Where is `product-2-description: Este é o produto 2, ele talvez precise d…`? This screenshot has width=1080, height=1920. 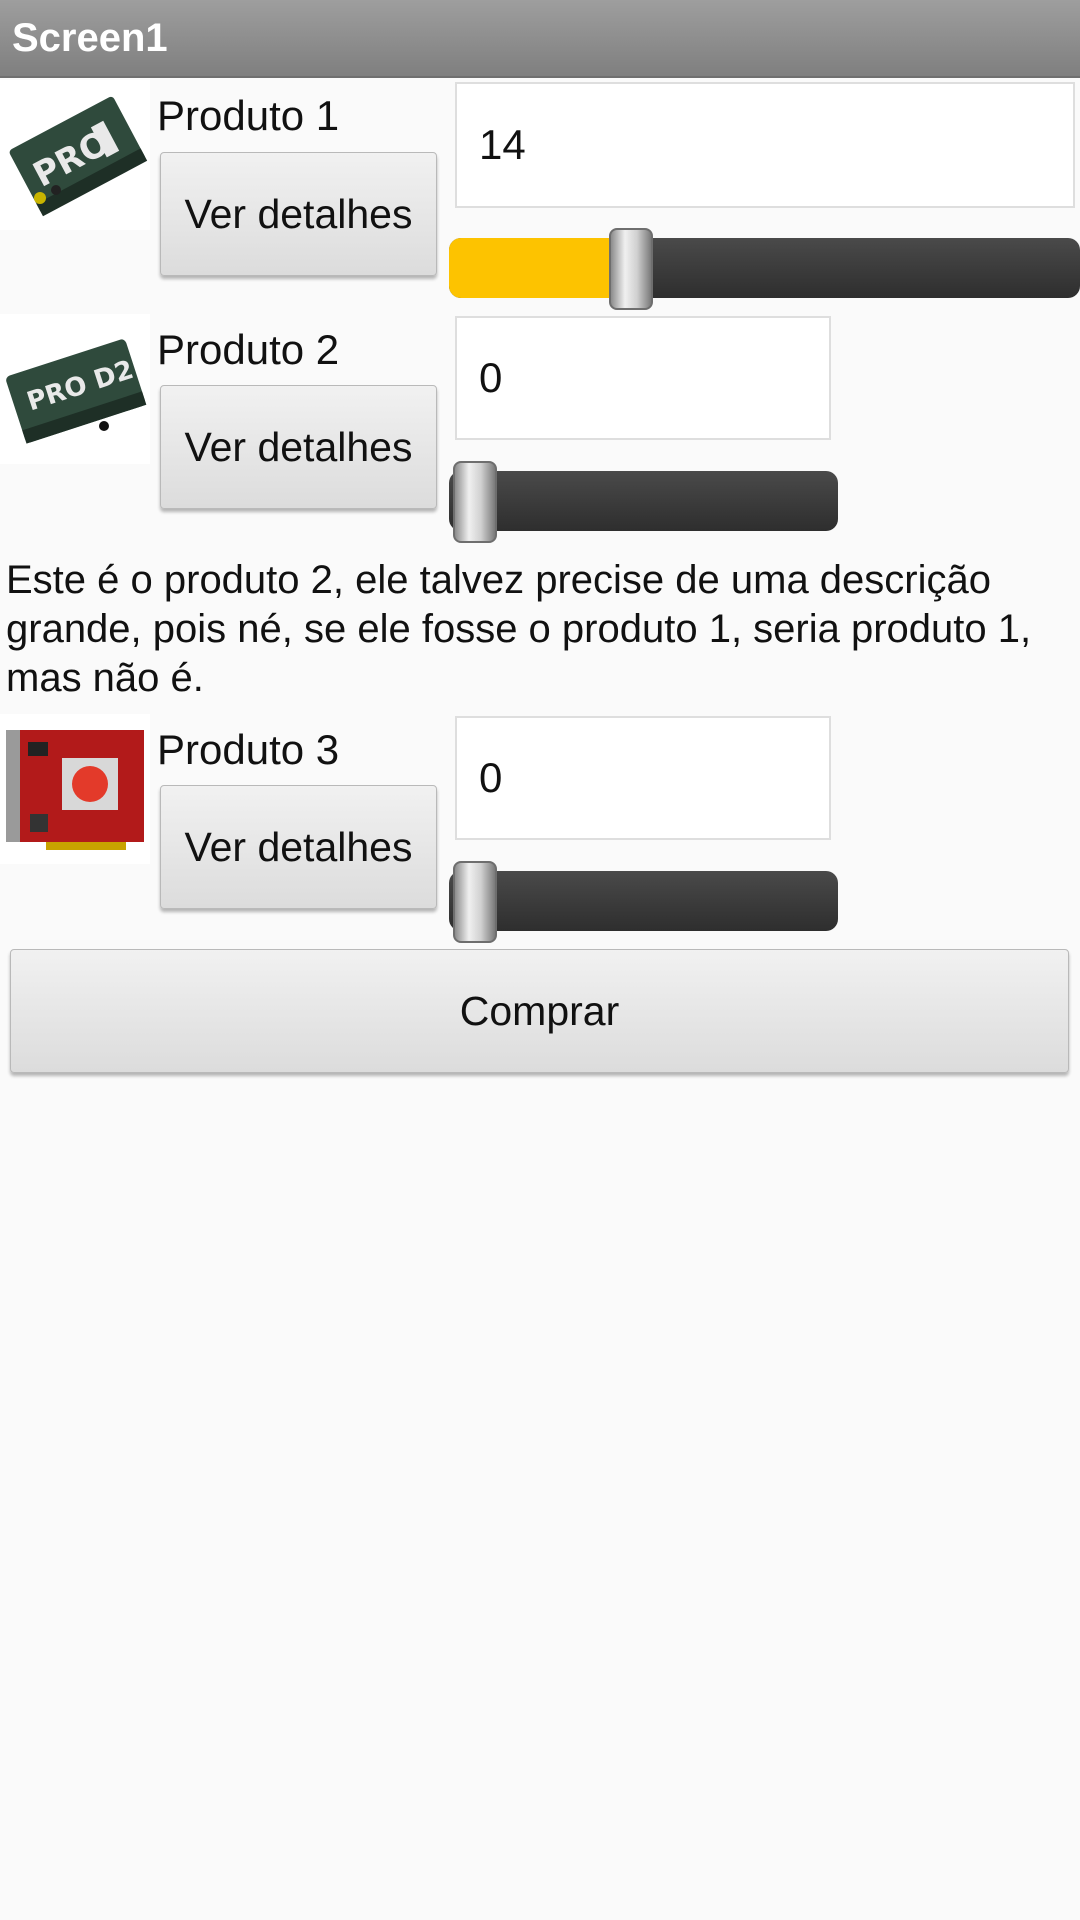 product-2-description: Este é o produto 2, ele talvez precise d… is located at coordinates (519, 629).